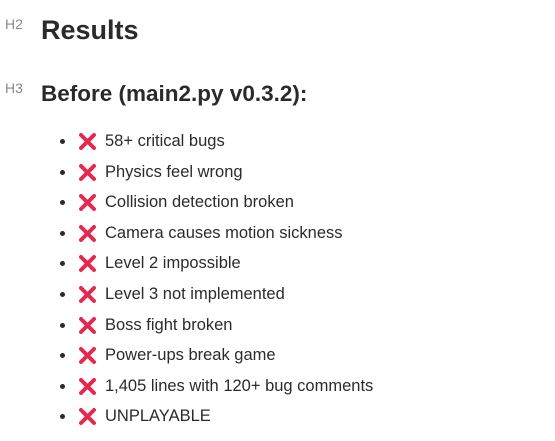 This screenshot has height=441, width=555. I want to click on list-item: UNPLAYABLE, so click(277, 416).